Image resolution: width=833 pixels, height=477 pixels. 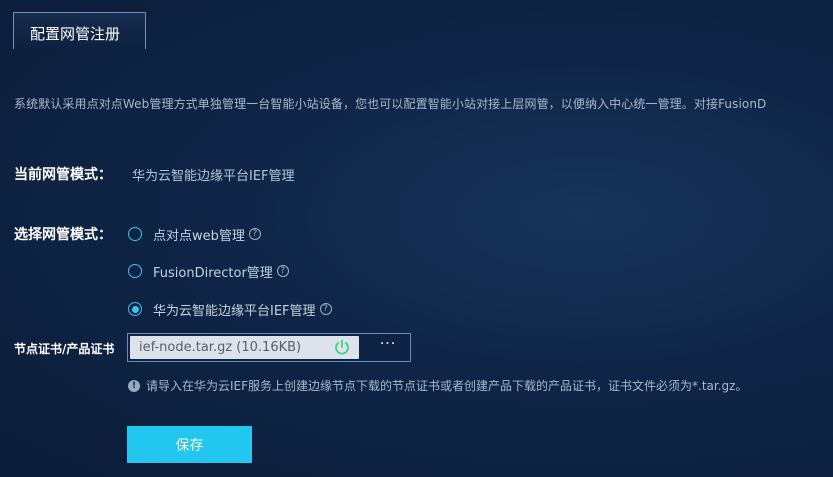 I want to click on certificate-label: 节点证书/产品证书, so click(x=64, y=349).